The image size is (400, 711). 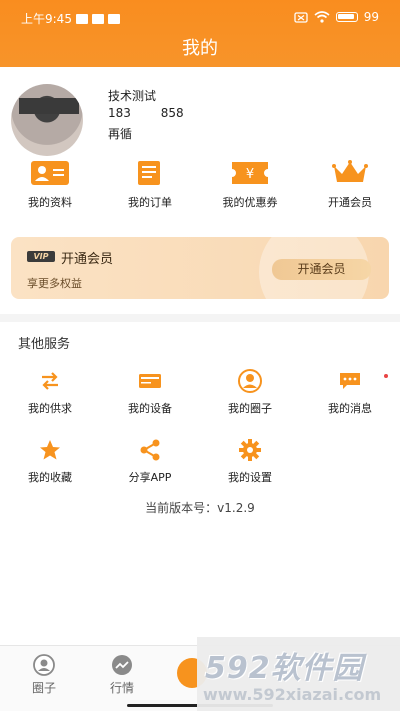 I want to click on quick-action-orders: 我的订单, so click(x=150, y=185).